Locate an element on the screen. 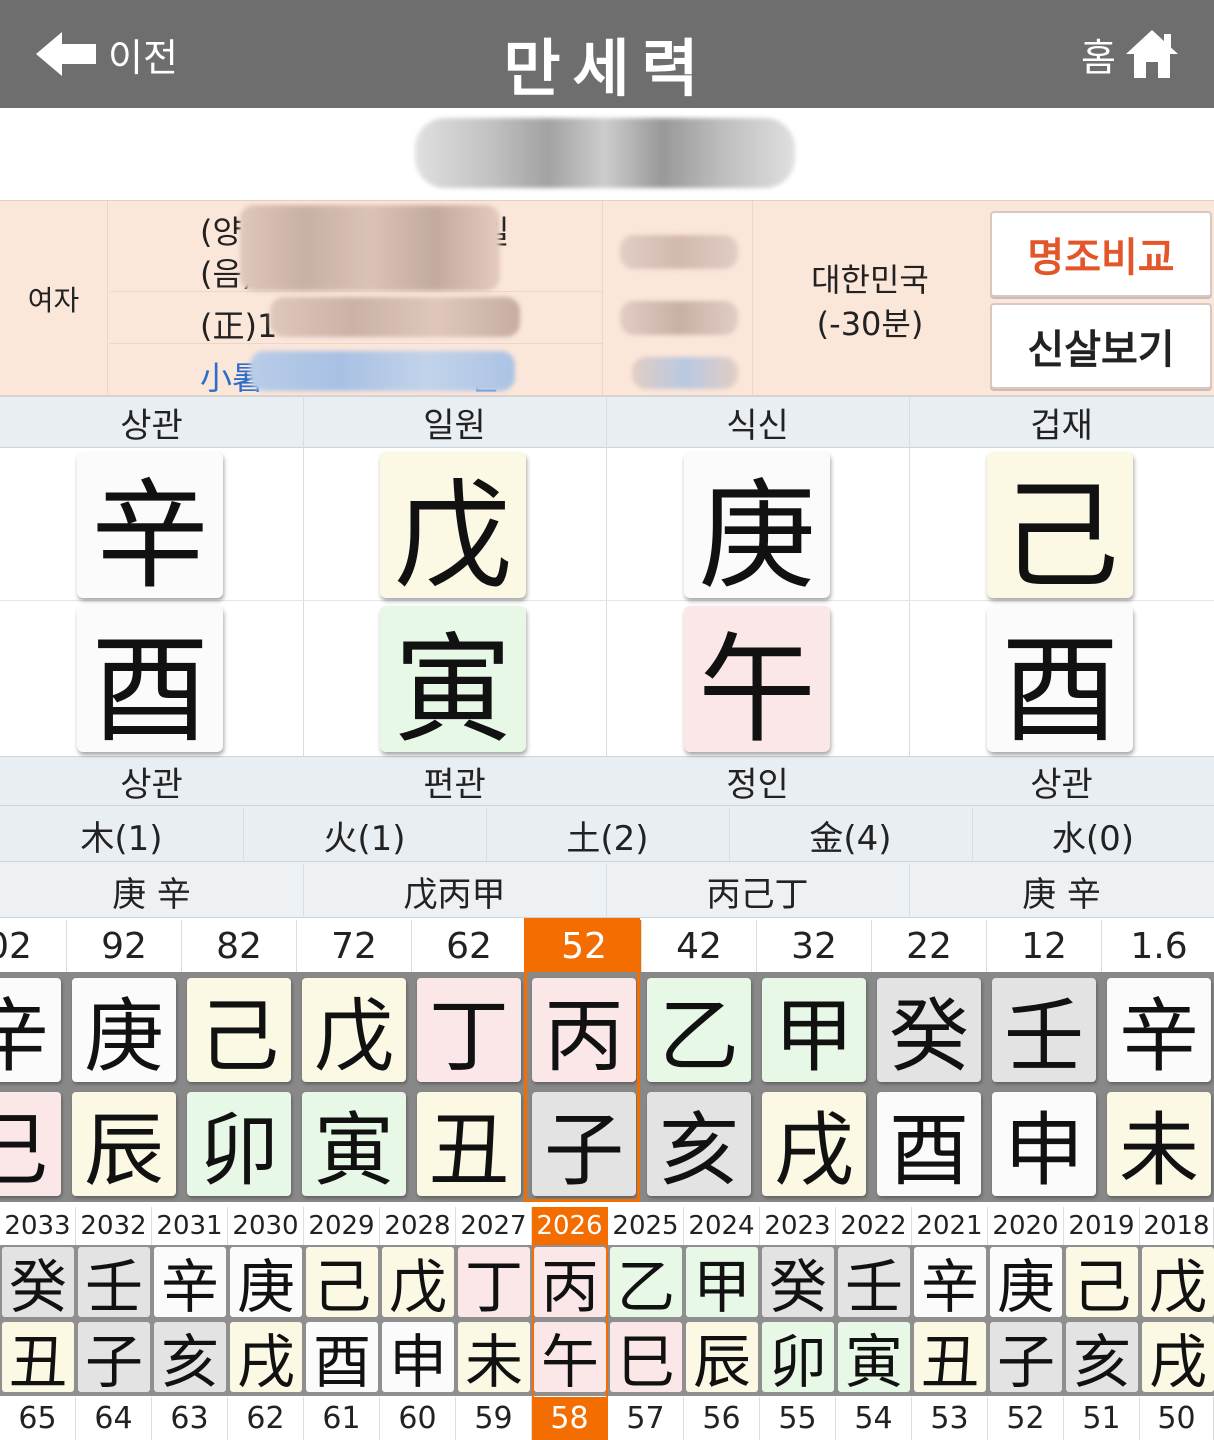  daeun-stem-tile: 戊 is located at coordinates (354, 1030).